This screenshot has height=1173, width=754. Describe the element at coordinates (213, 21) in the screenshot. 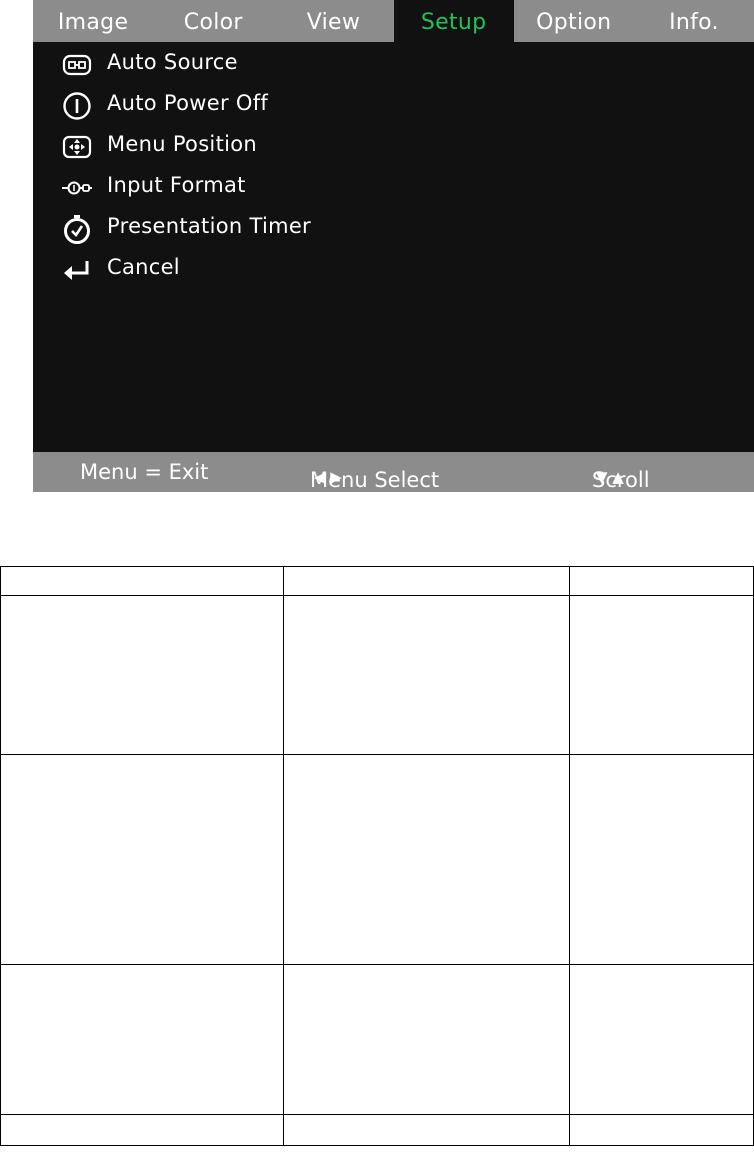

I see `tab-color: Color` at that location.